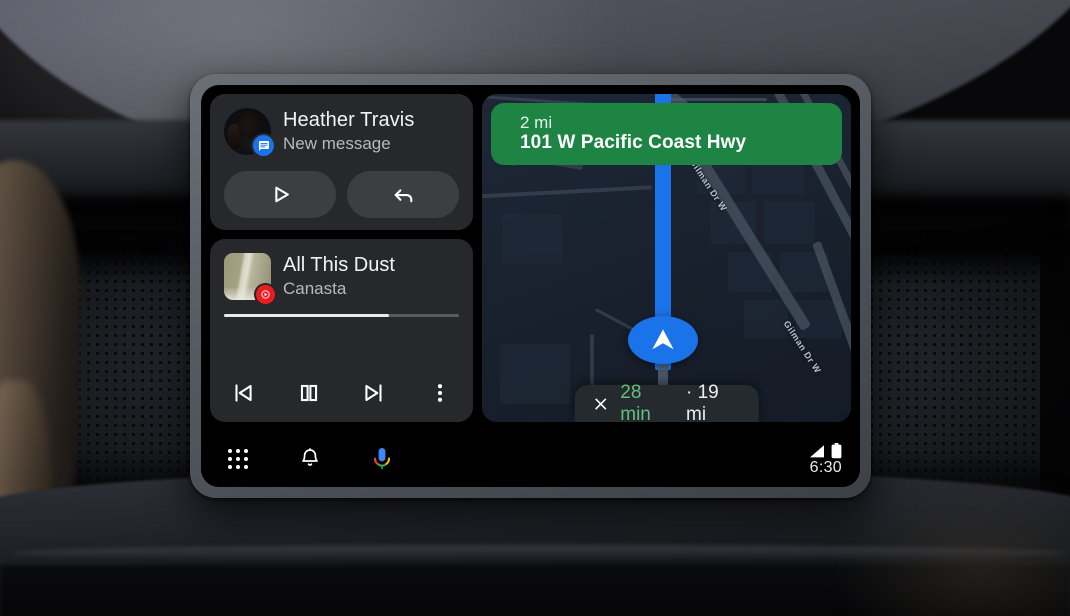  I want to click on eta-time: 28 min, so click(635, 402).